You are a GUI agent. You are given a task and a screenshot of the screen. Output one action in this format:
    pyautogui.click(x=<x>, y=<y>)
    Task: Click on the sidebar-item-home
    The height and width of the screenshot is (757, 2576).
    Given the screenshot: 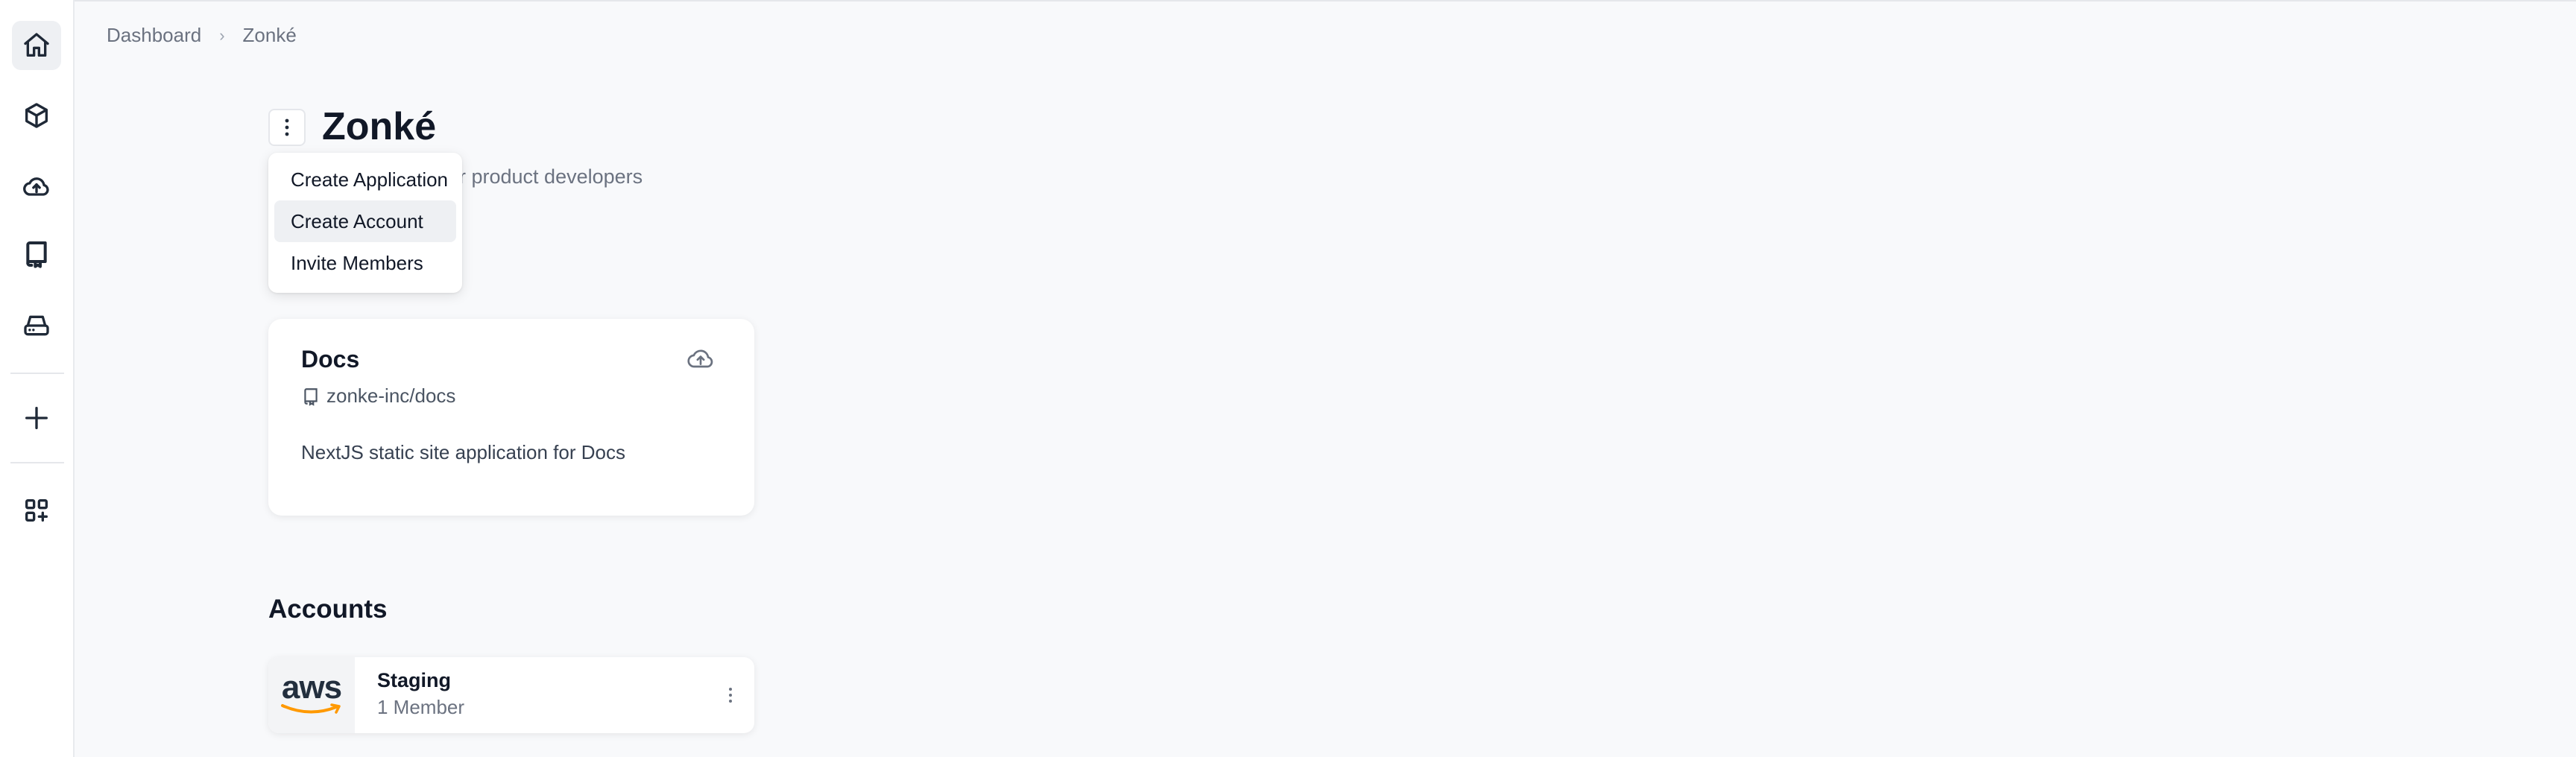 What is the action you would take?
    pyautogui.click(x=36, y=46)
    